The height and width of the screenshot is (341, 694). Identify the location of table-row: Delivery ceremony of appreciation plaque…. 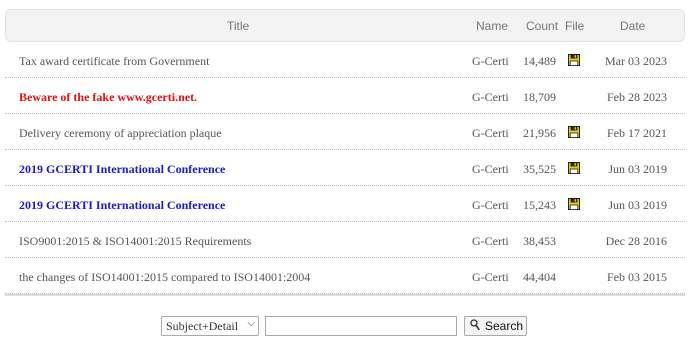
(345, 132).